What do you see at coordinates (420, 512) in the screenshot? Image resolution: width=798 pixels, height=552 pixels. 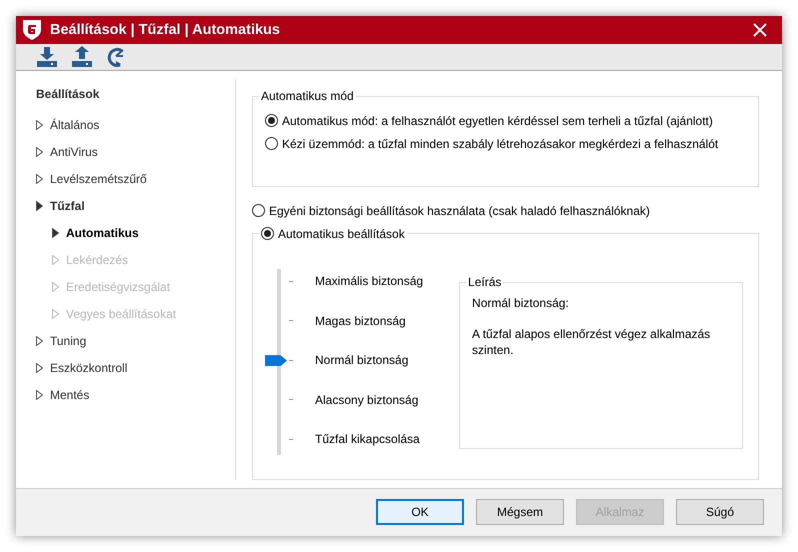 I see `dialog-button: OK` at bounding box center [420, 512].